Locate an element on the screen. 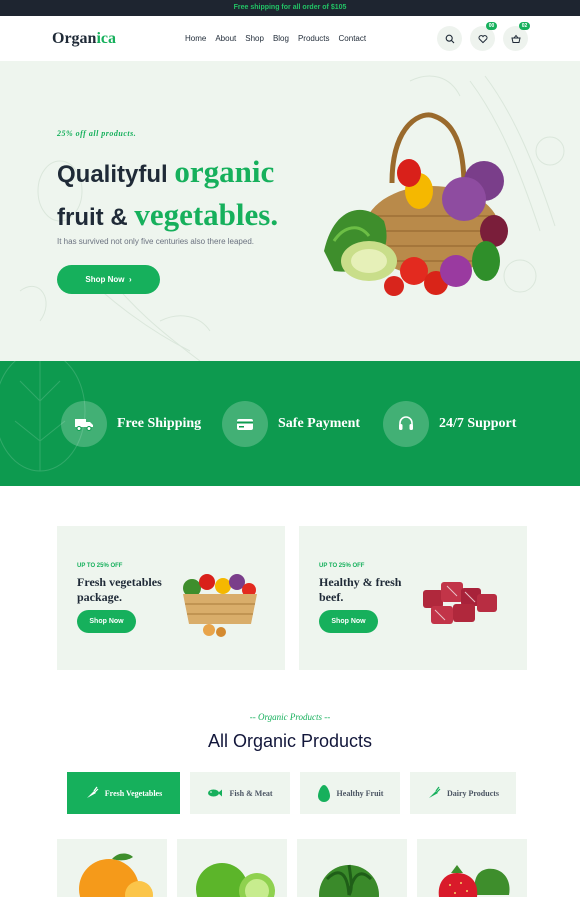  logo: Organica is located at coordinates (118, 39).